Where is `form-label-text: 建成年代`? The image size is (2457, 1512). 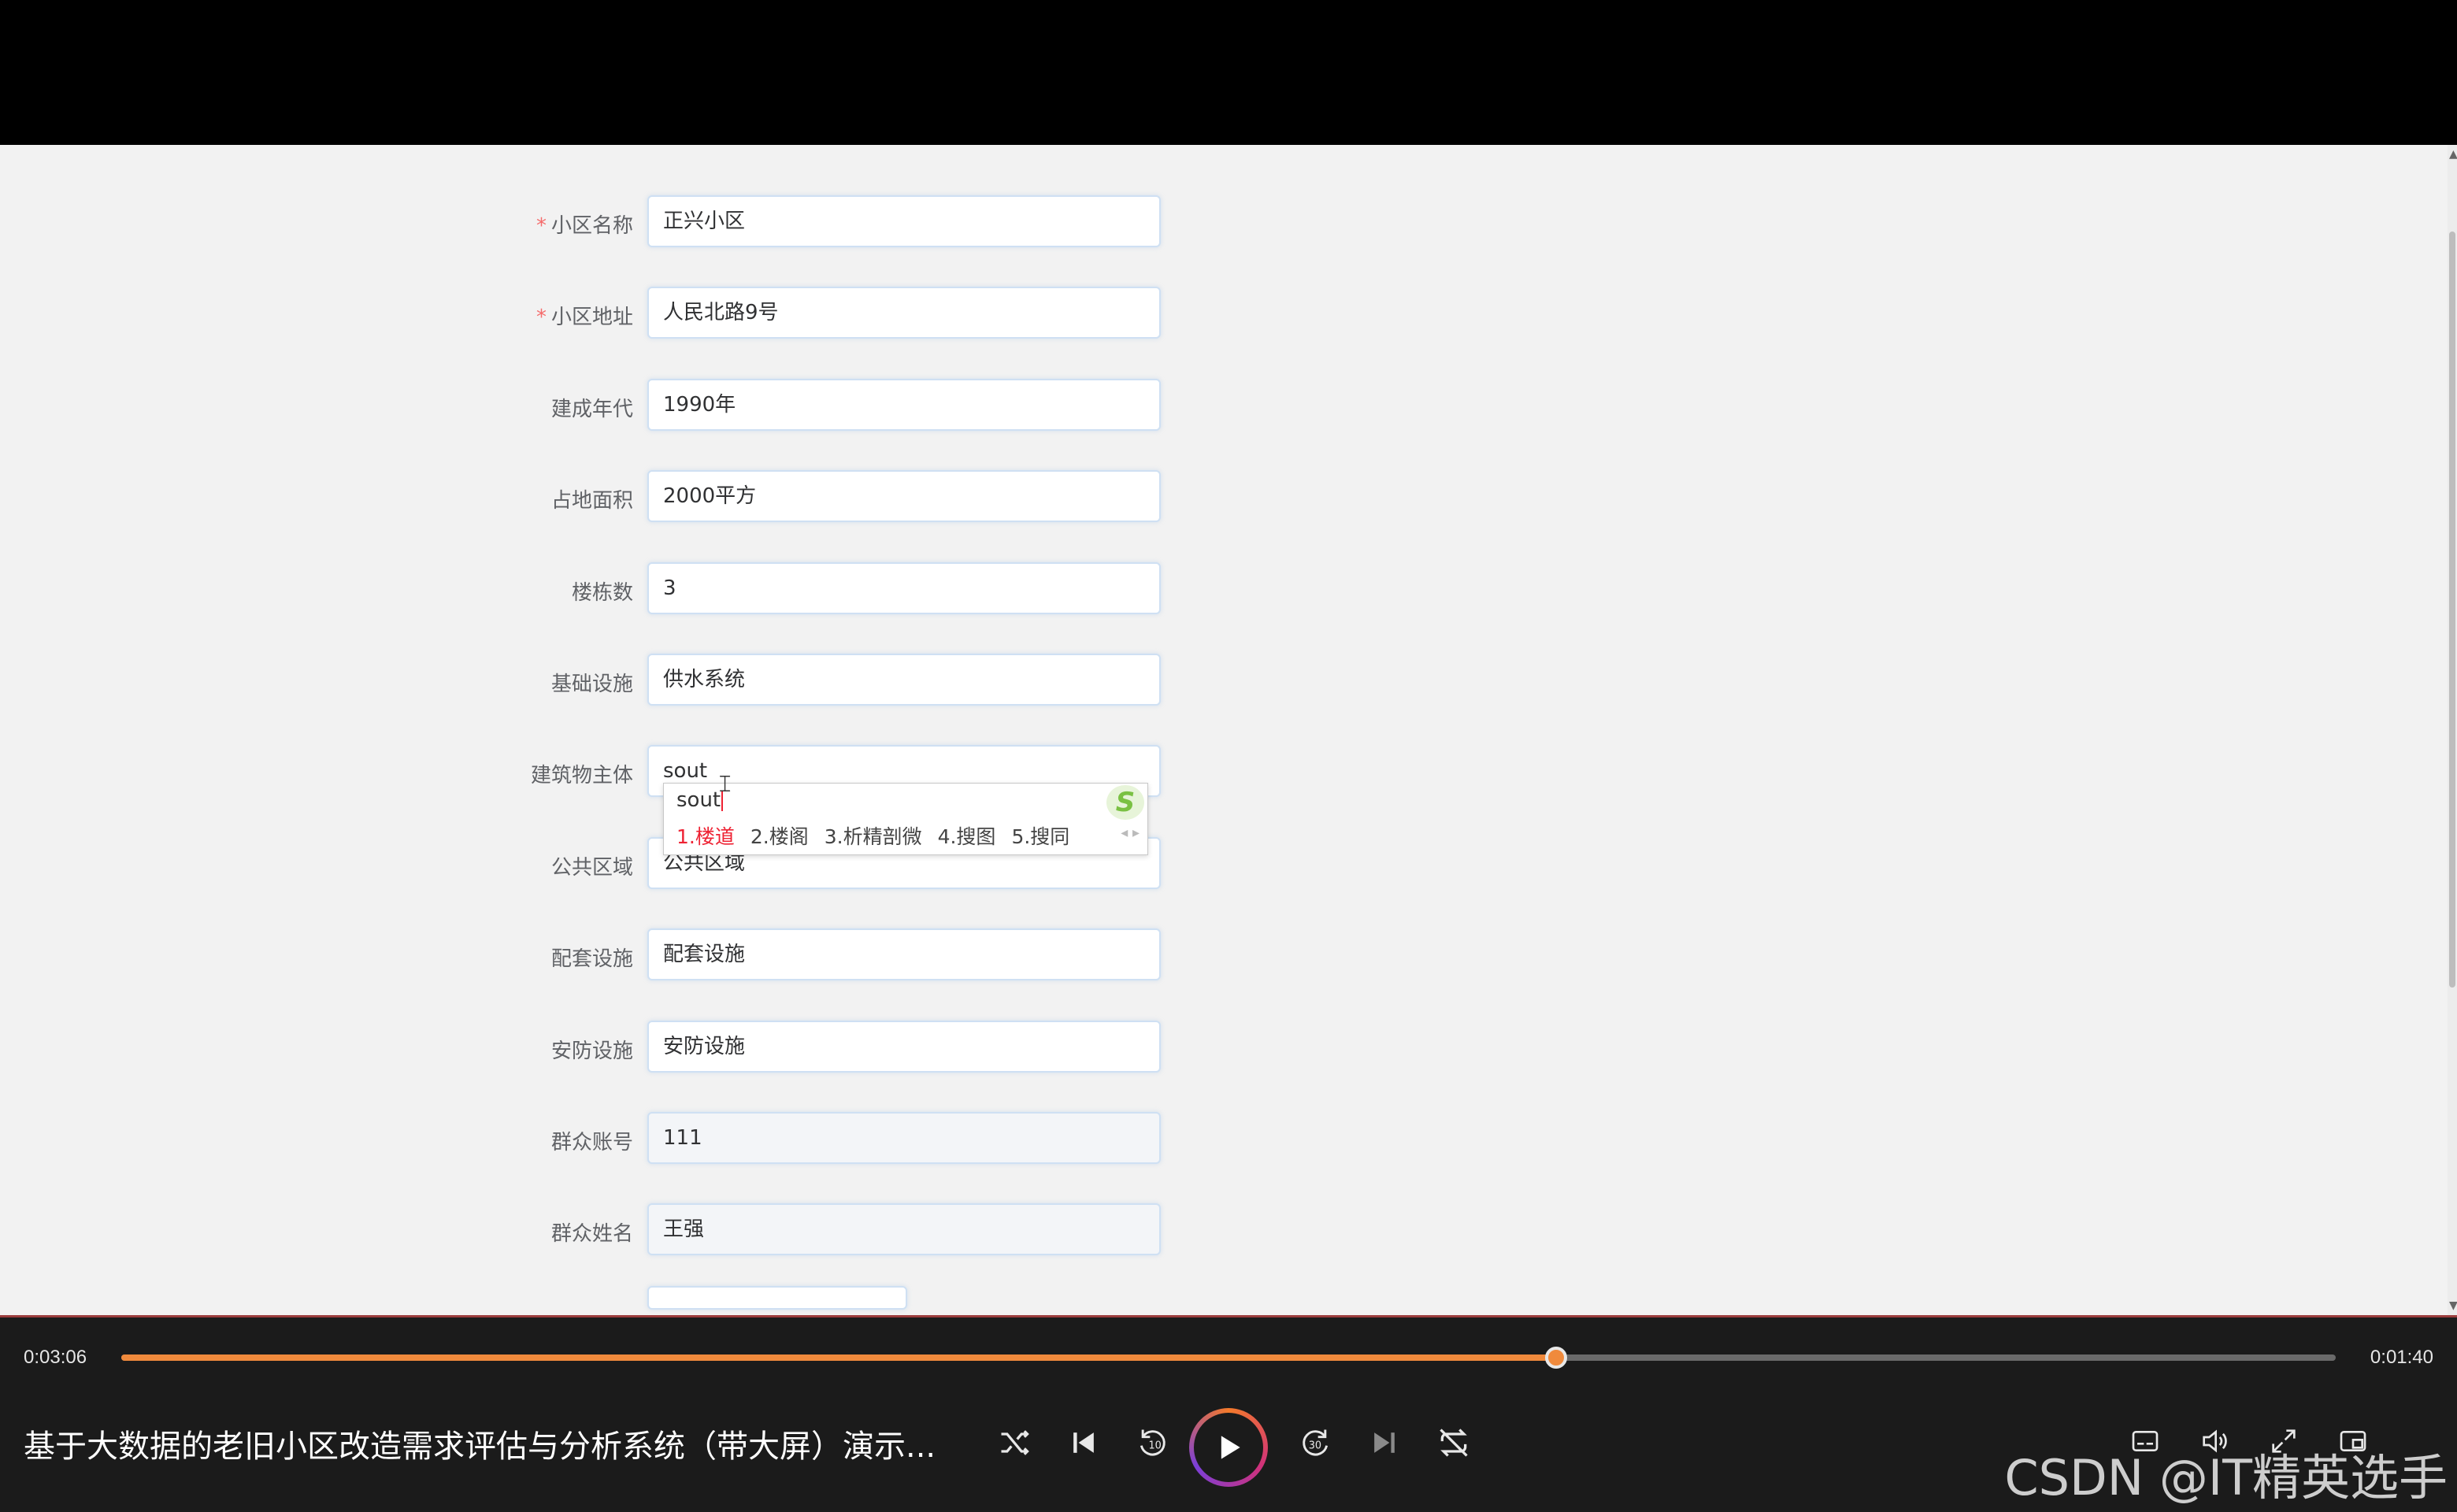 form-label-text: 建成年代 is located at coordinates (591, 409).